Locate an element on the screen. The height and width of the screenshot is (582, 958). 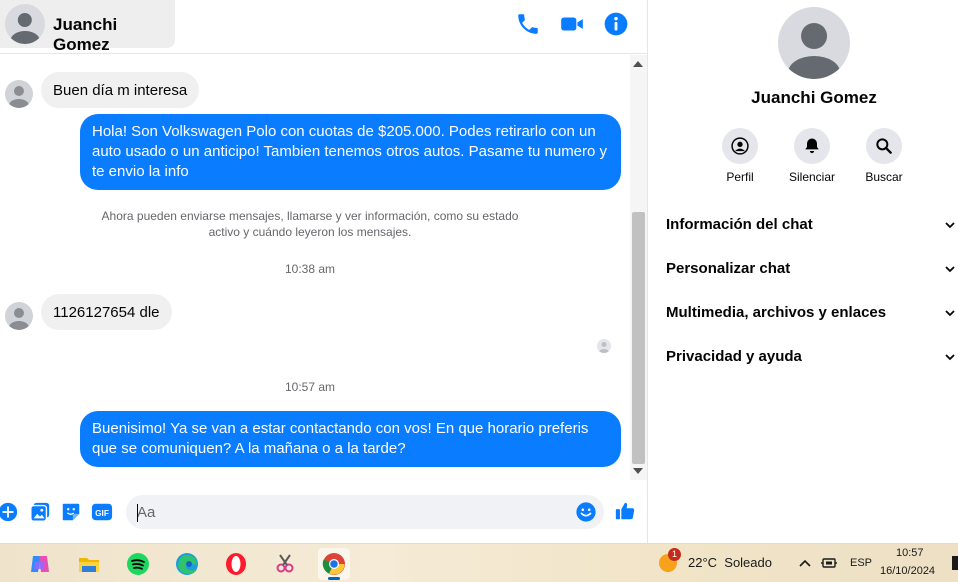
weather-badge: 1 is located at coordinates (674, 554).